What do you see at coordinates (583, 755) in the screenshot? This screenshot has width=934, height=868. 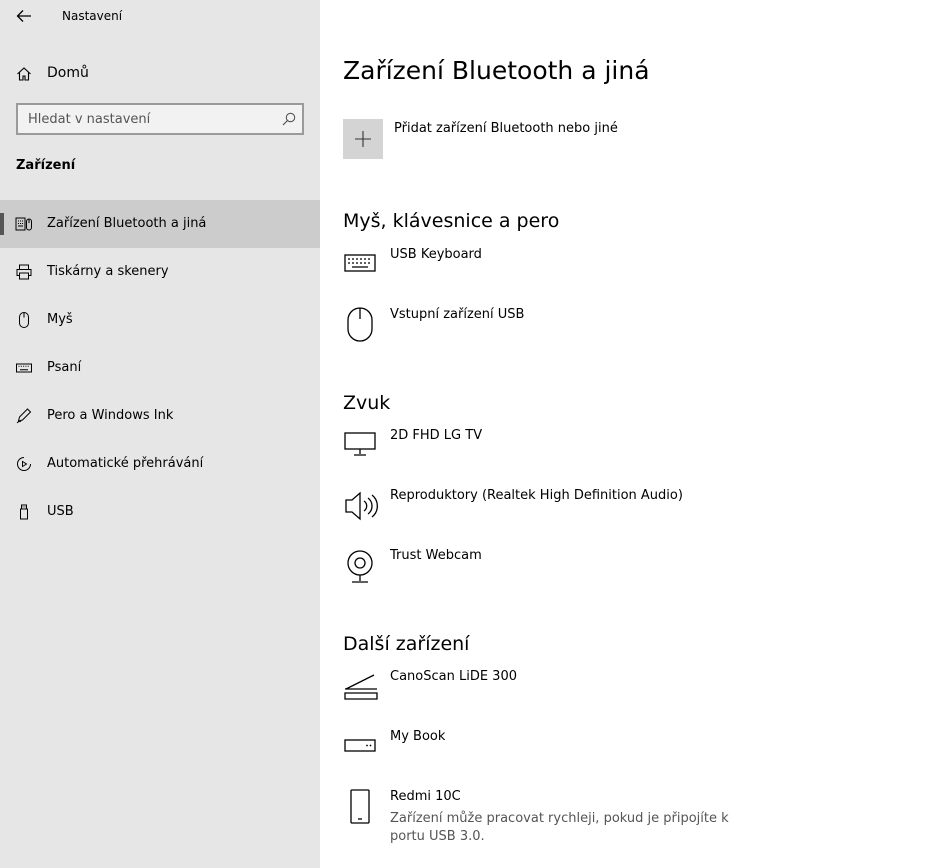 I see `device-item: My Book` at bounding box center [583, 755].